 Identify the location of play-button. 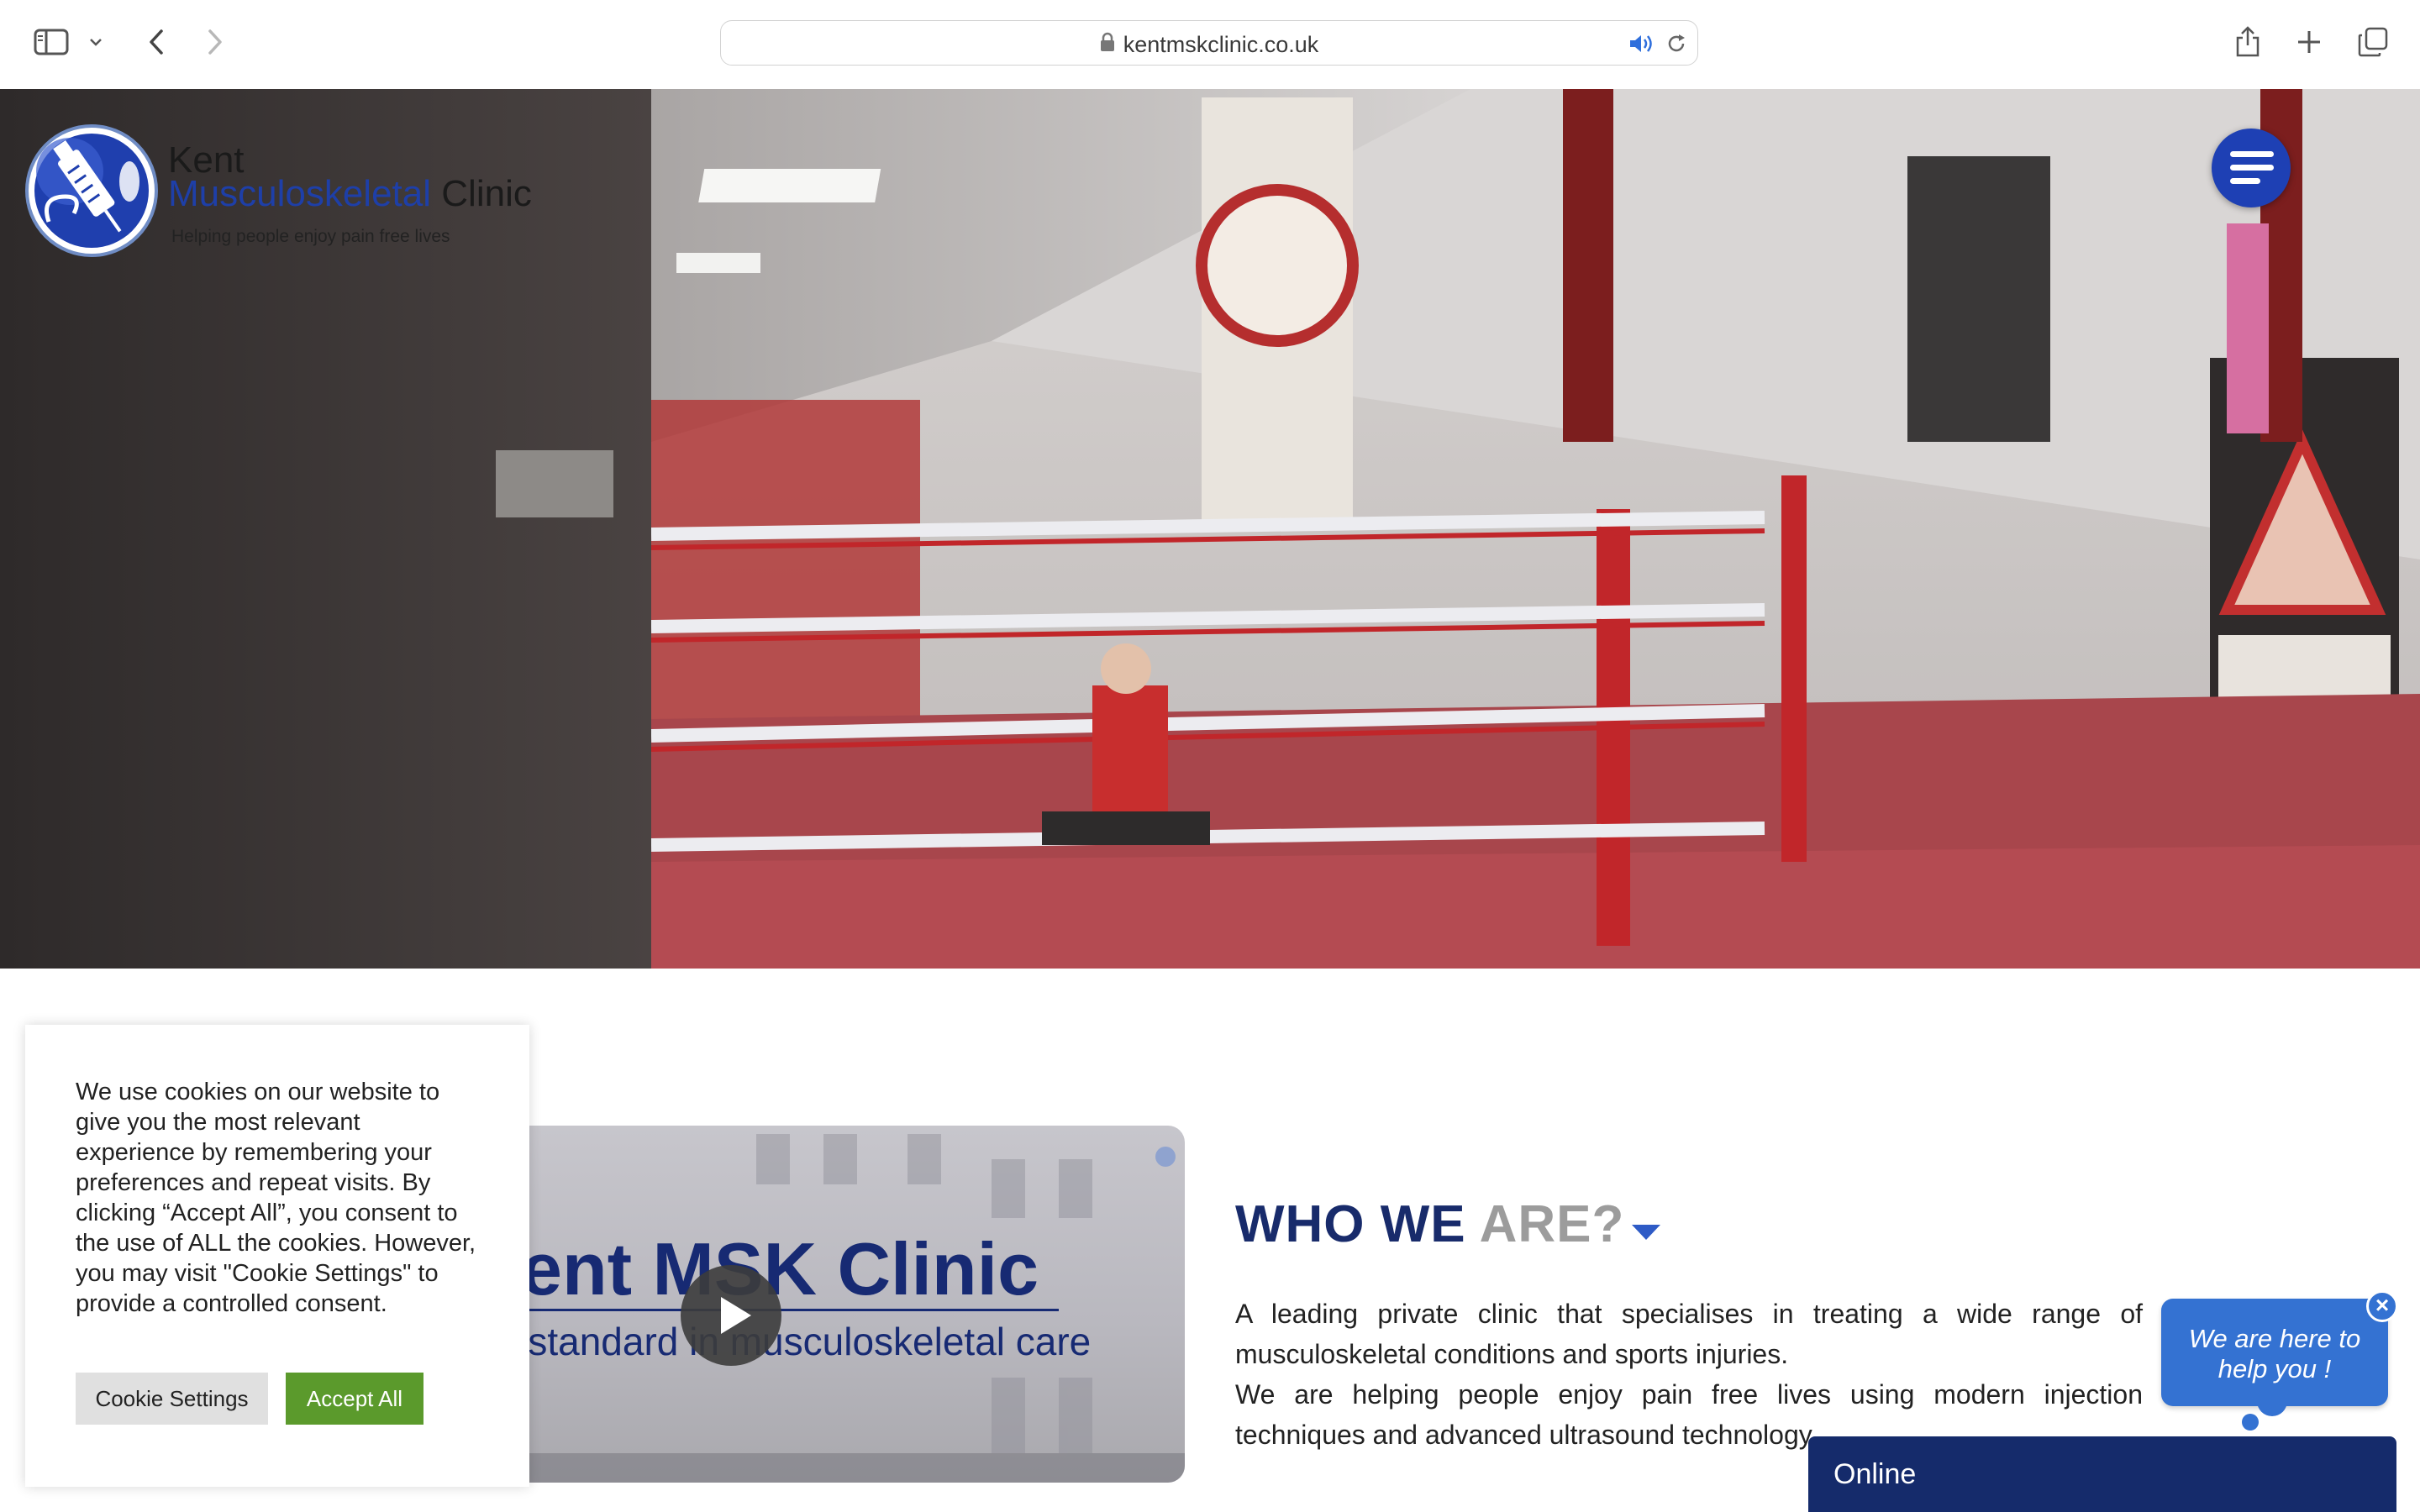
(731, 1315).